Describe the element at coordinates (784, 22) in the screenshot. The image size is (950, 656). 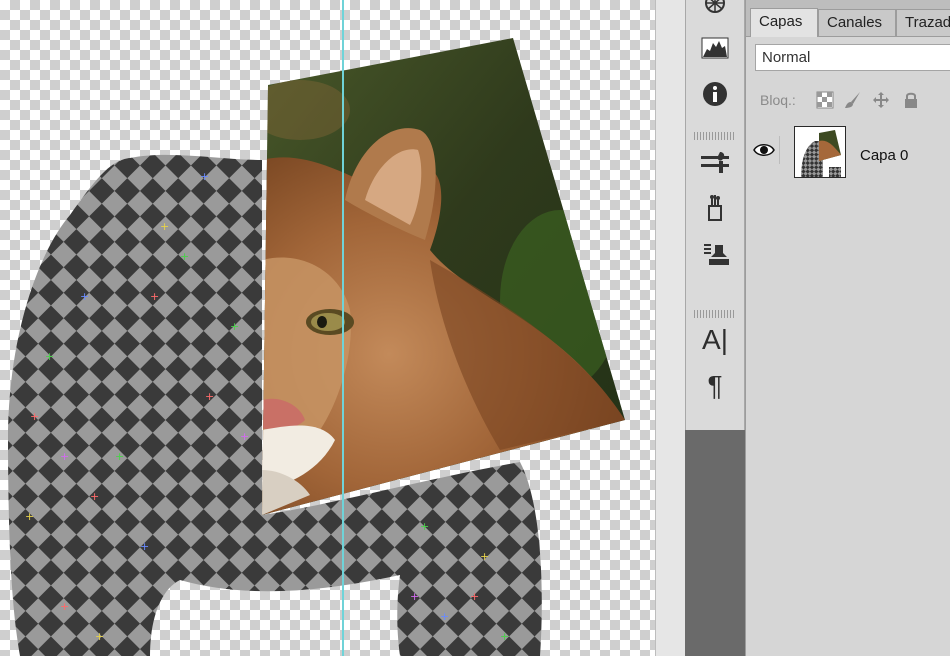
I see `tab-layers: Capas` at that location.